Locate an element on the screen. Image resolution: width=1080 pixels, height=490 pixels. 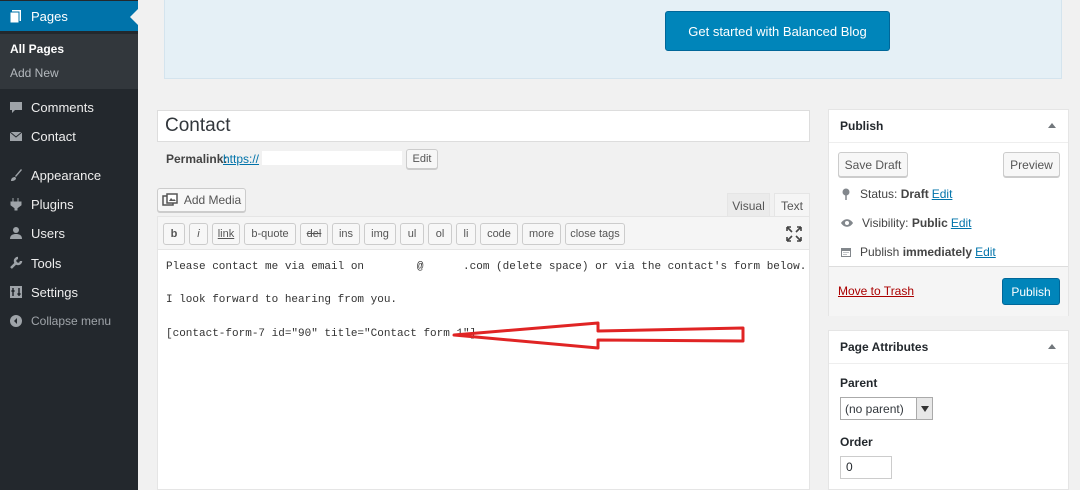
pages-icon is located at coordinates (15, 16).